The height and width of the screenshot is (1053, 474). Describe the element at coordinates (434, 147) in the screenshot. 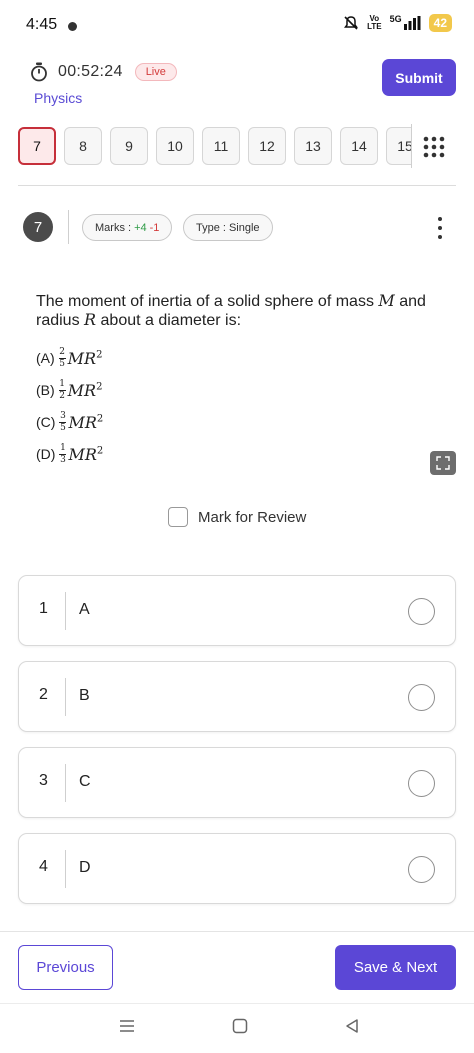

I see `grid-dots-icon` at that location.